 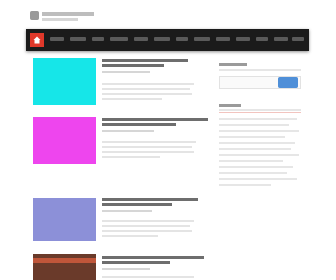 I want to click on search-button, so click(x=288, y=82).